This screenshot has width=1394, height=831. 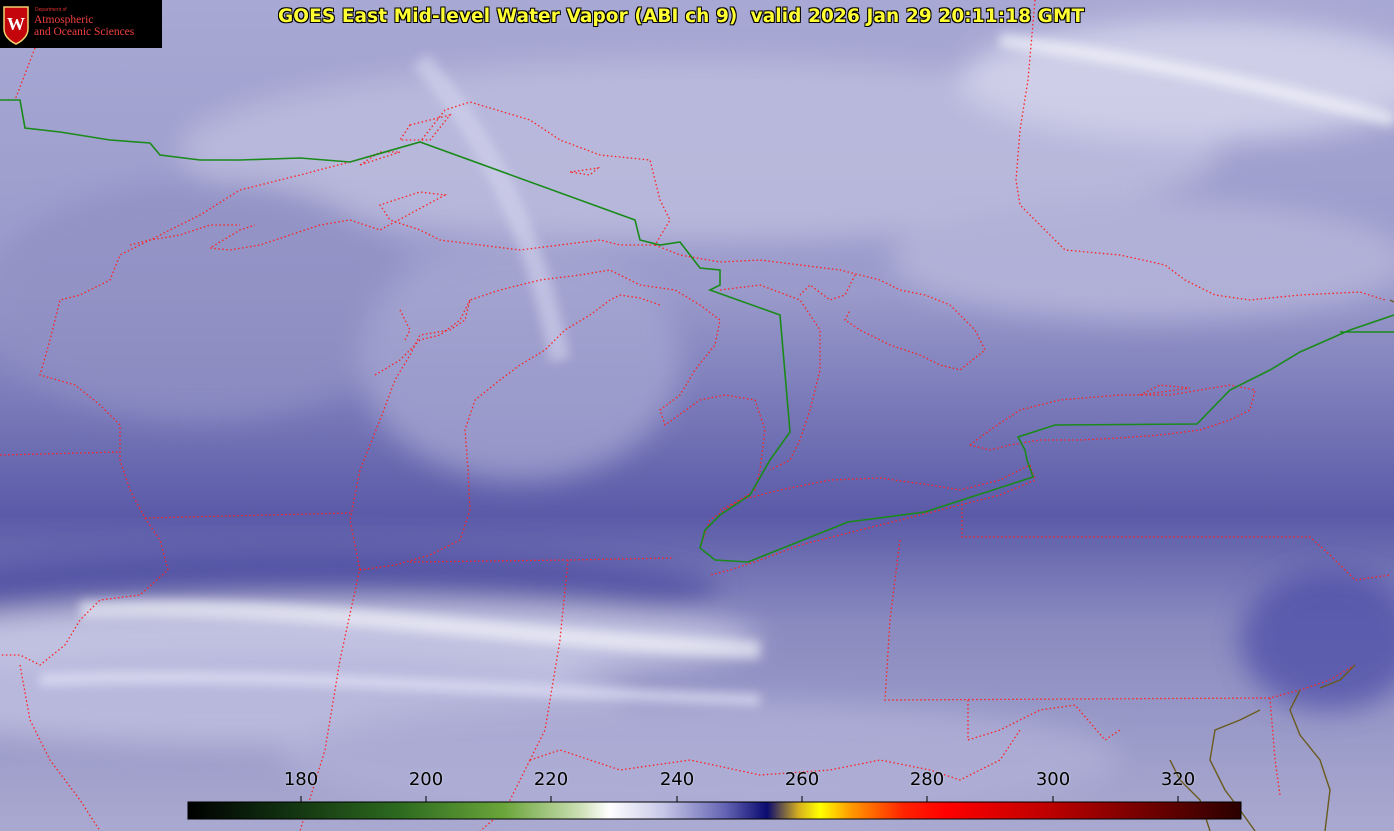 What do you see at coordinates (64, 20) in the screenshot?
I see `logo-line-1: Atmospheric` at bounding box center [64, 20].